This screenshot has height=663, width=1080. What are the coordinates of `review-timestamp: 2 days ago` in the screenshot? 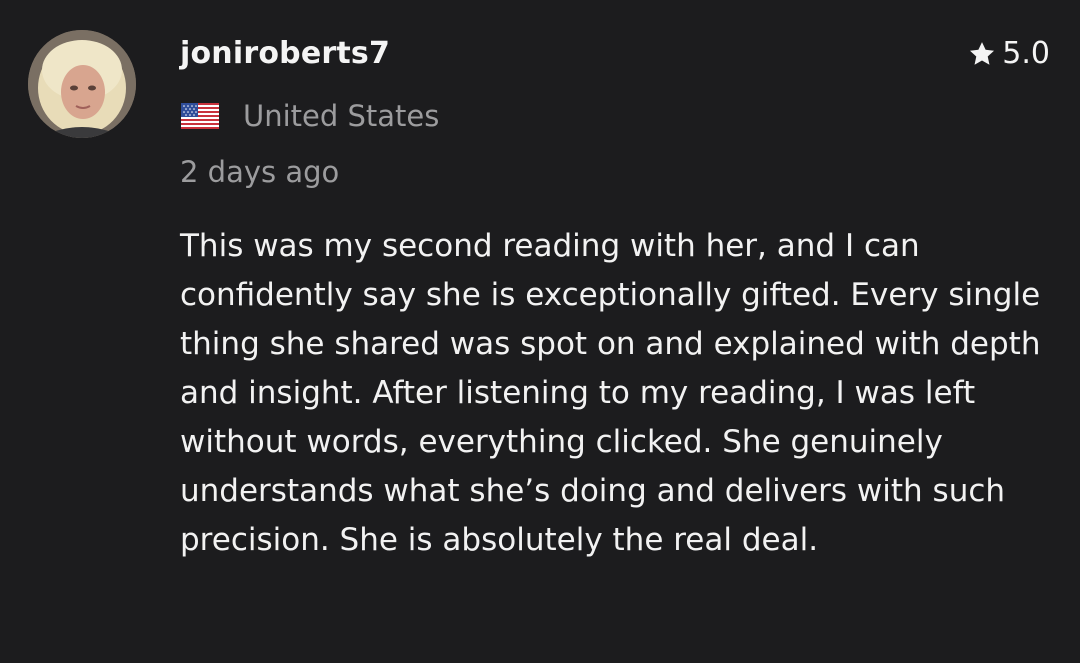 It's located at (260, 172).